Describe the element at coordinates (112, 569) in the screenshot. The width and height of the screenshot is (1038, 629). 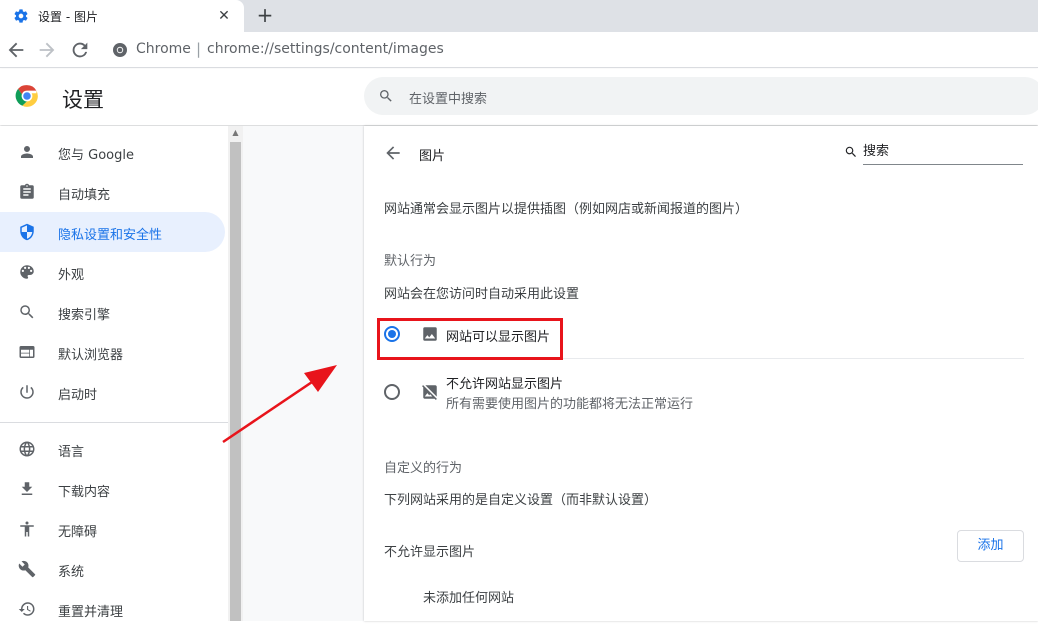
I see `sidebar-item-system: 系统` at that location.